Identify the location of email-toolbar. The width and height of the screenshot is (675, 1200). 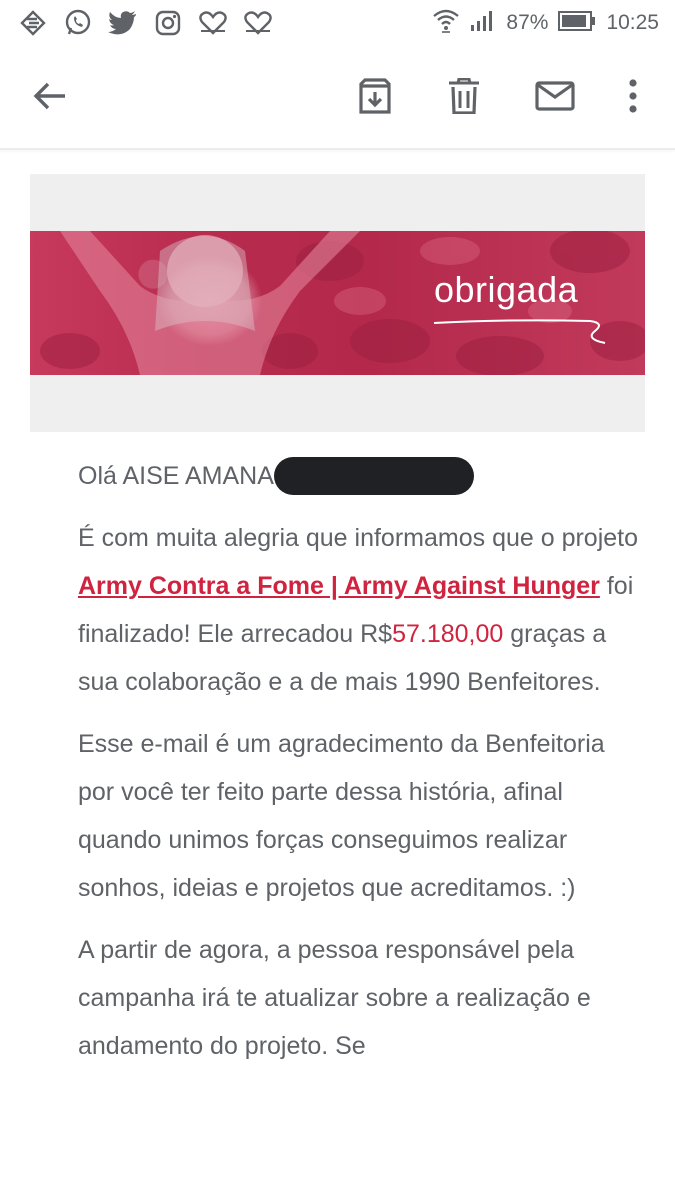
(337, 98).